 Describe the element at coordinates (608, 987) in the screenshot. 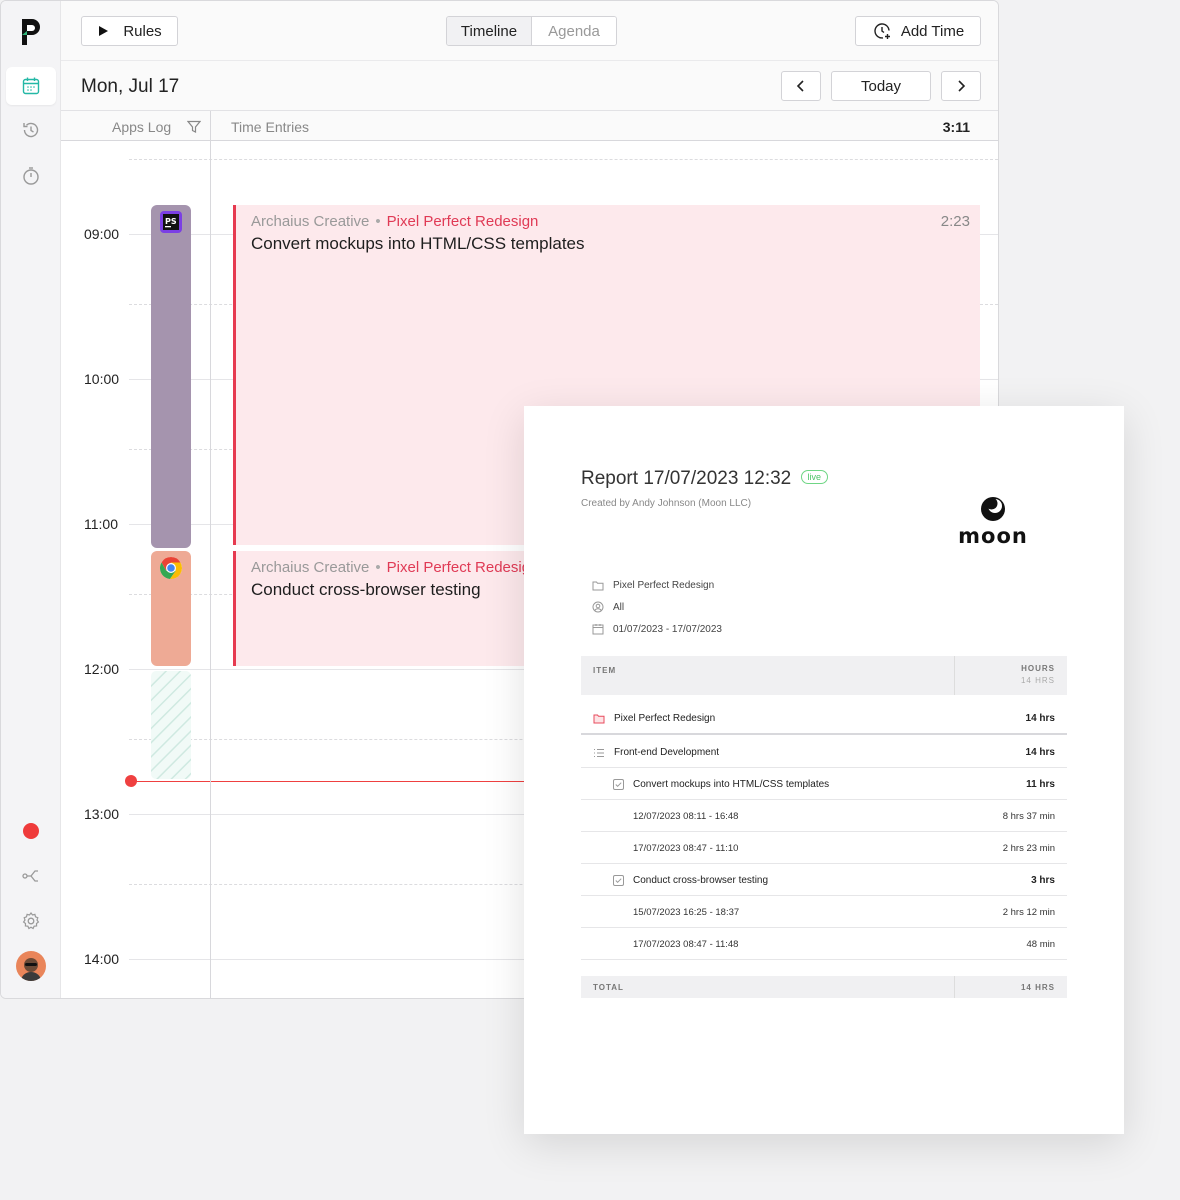

I see `total-label: TOTAL` at that location.